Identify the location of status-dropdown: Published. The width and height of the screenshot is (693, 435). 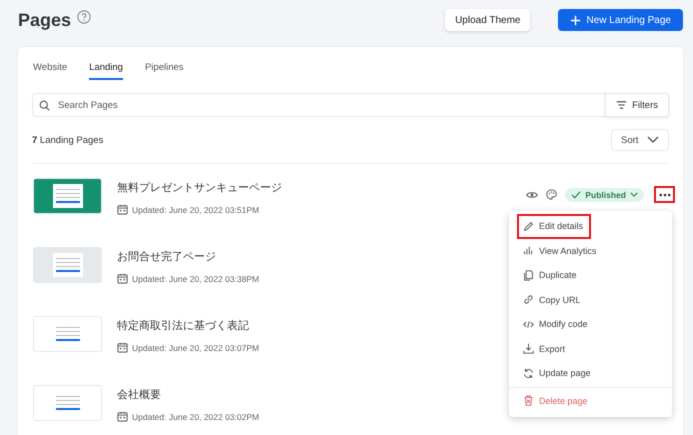
(604, 195).